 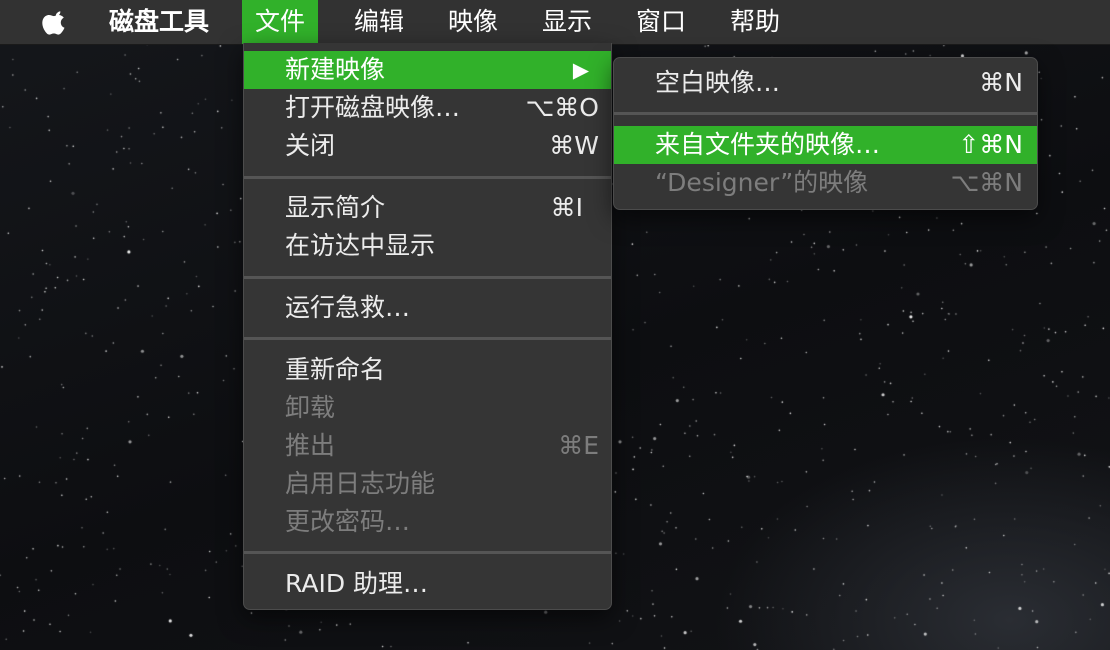 What do you see at coordinates (427, 370) in the screenshot?
I see `menu-item-rename: 重新命名` at bounding box center [427, 370].